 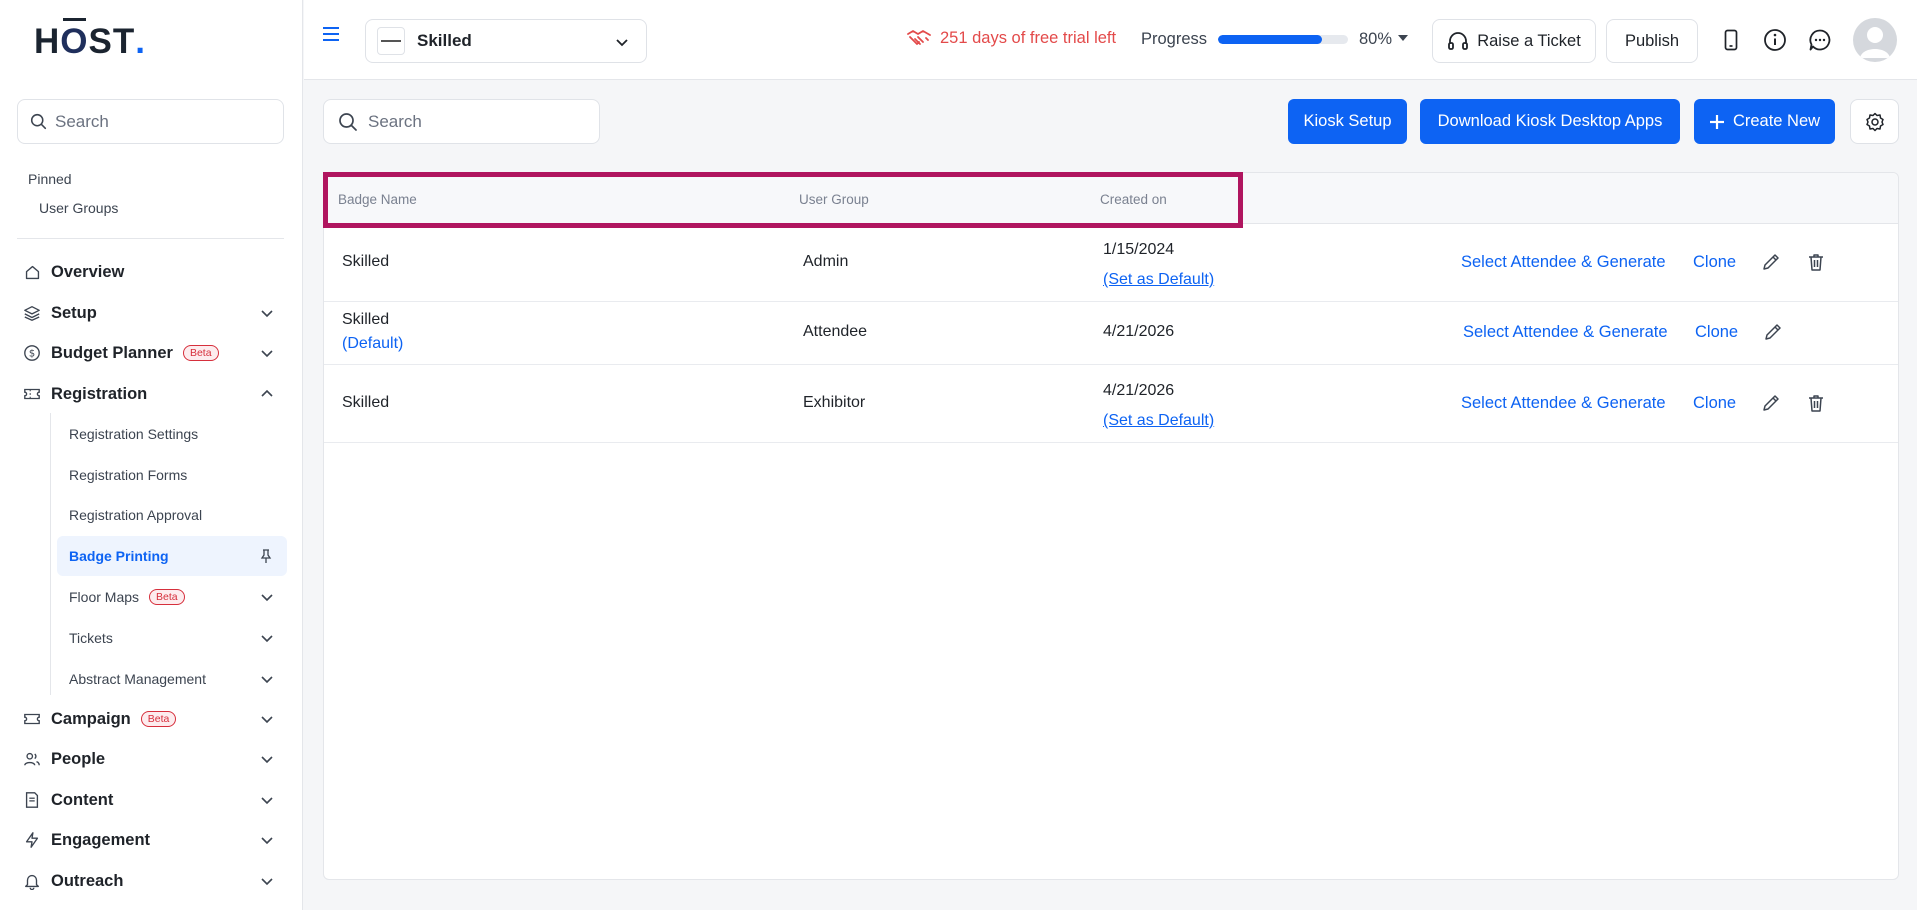 What do you see at coordinates (134, 434) in the screenshot?
I see `sub-label: Registration Settings` at bounding box center [134, 434].